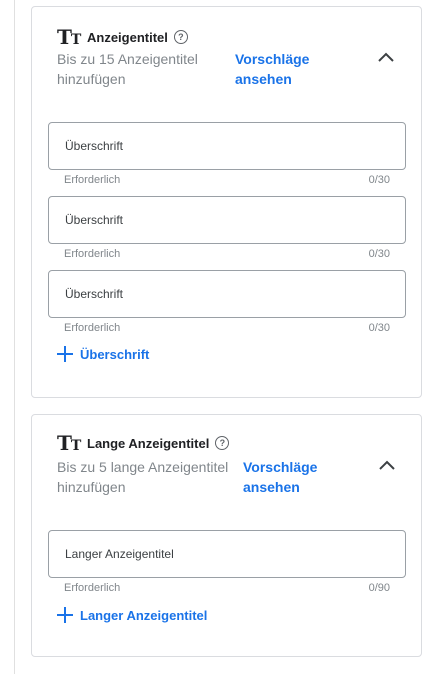 This screenshot has width=444, height=674. Describe the element at coordinates (227, 180) in the screenshot. I see `headline-field-1-helper: Erforderlich 0/30` at that location.